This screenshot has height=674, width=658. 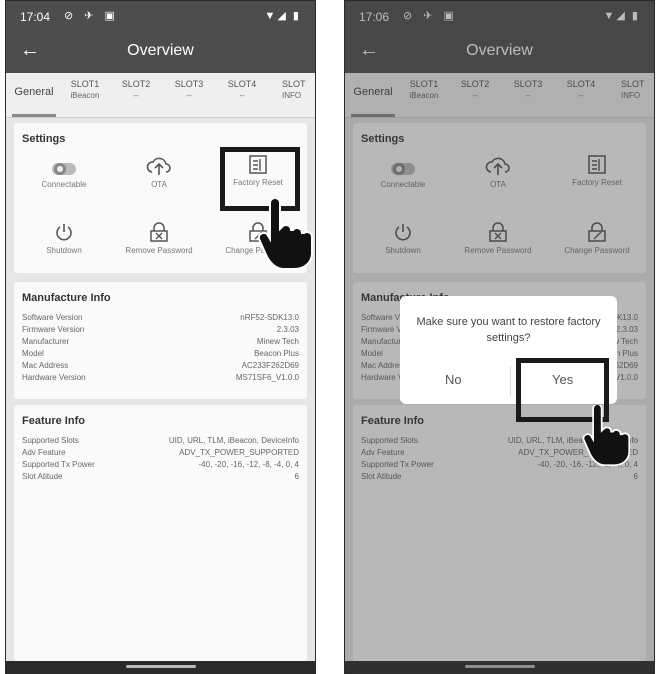 I want to click on shutdown-button: Shutdown, so click(x=64, y=238).